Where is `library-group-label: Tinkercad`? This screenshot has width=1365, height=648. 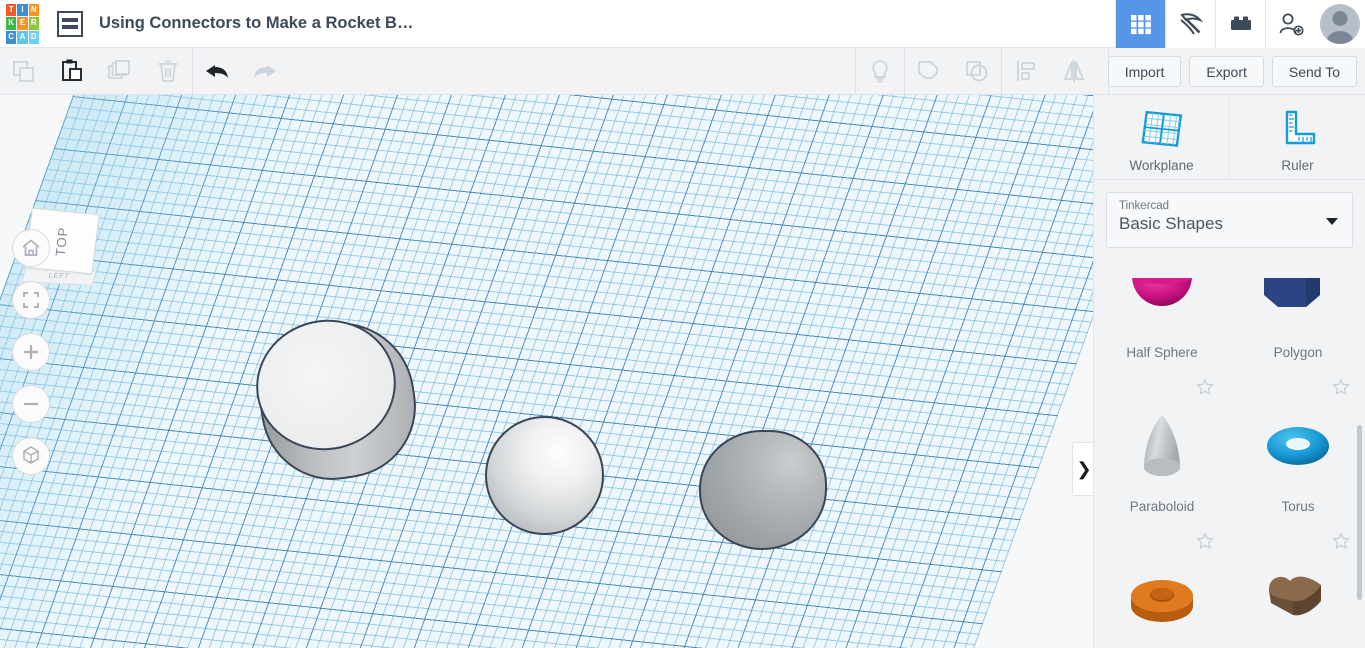 library-group-label: Tinkercad is located at coordinates (1144, 206).